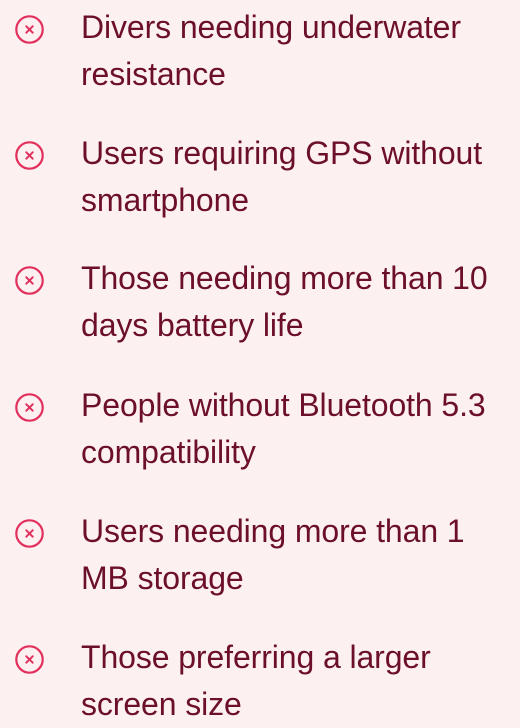 The width and height of the screenshot is (520, 728). I want to click on list-item-label: Users requiring GPS without smartphone, so click(282, 176).